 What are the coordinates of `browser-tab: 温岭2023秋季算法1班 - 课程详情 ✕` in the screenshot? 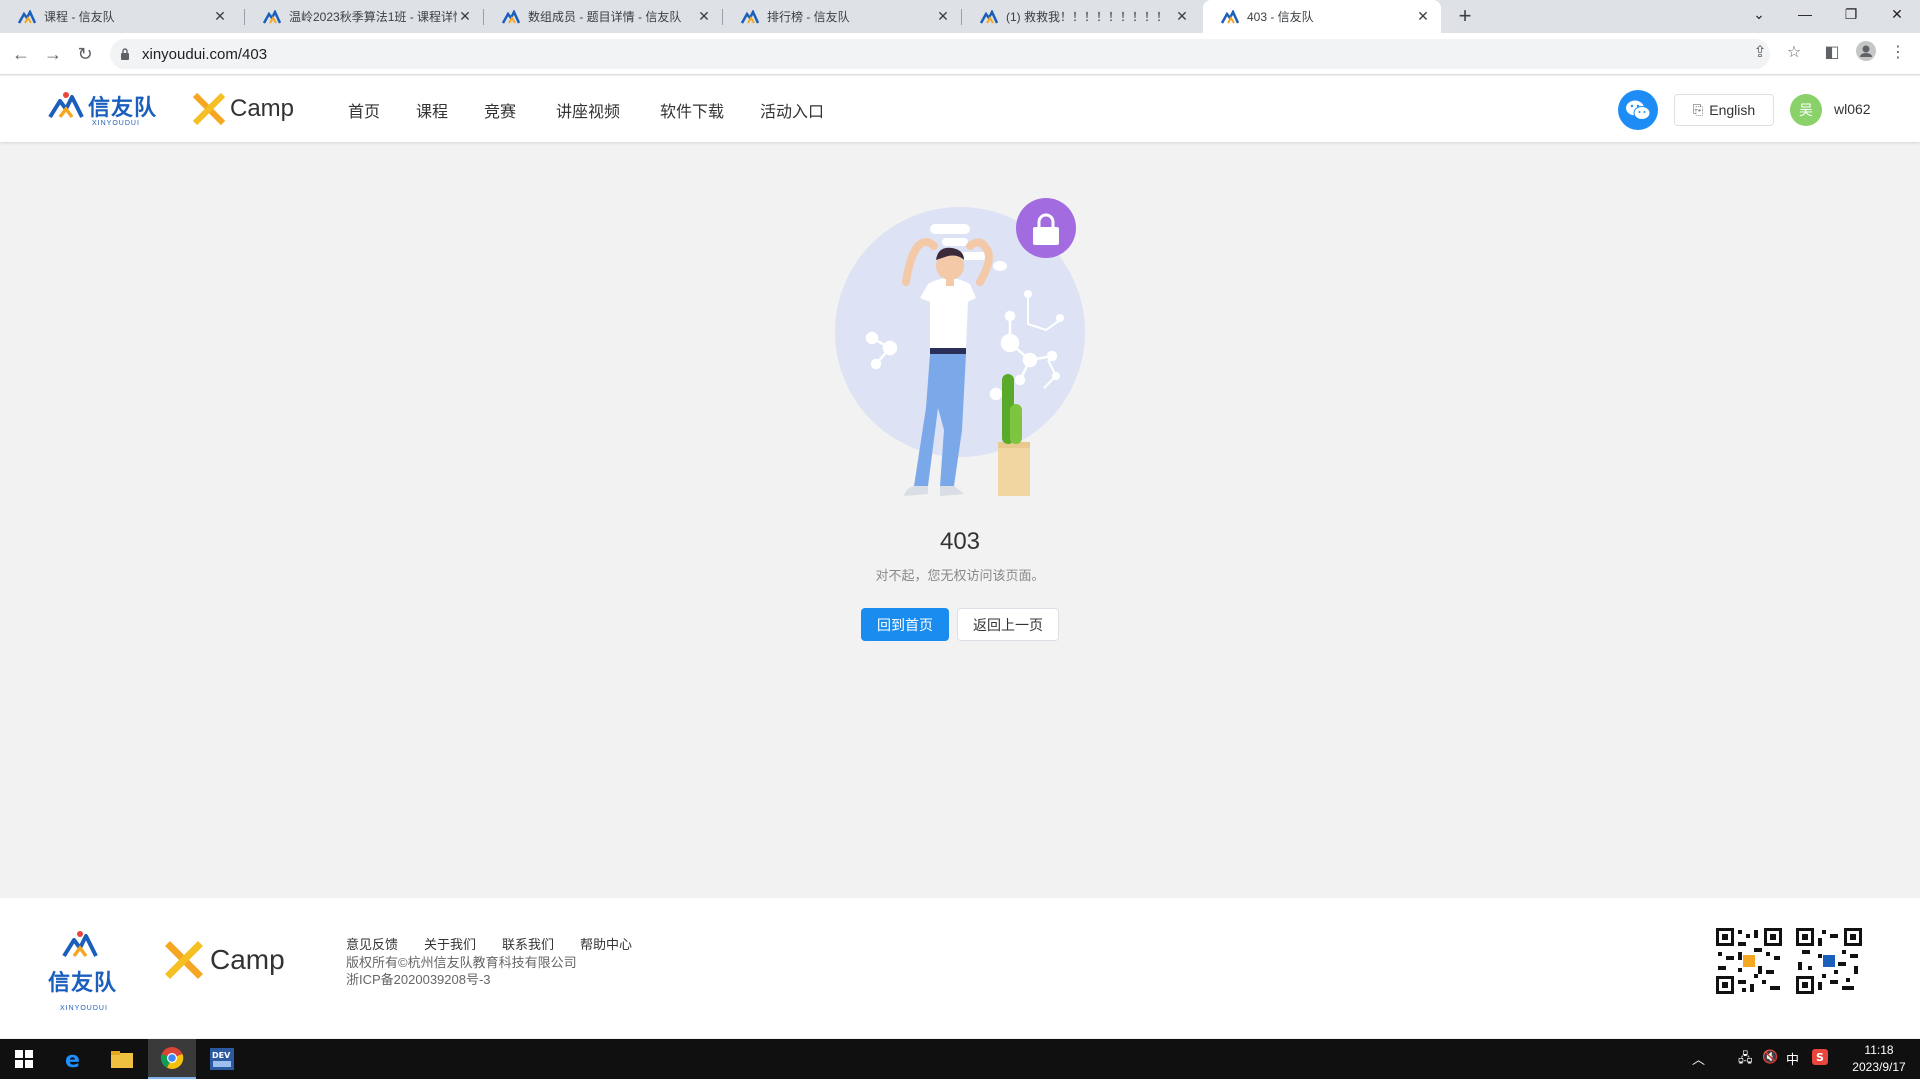 It's located at (364, 16).